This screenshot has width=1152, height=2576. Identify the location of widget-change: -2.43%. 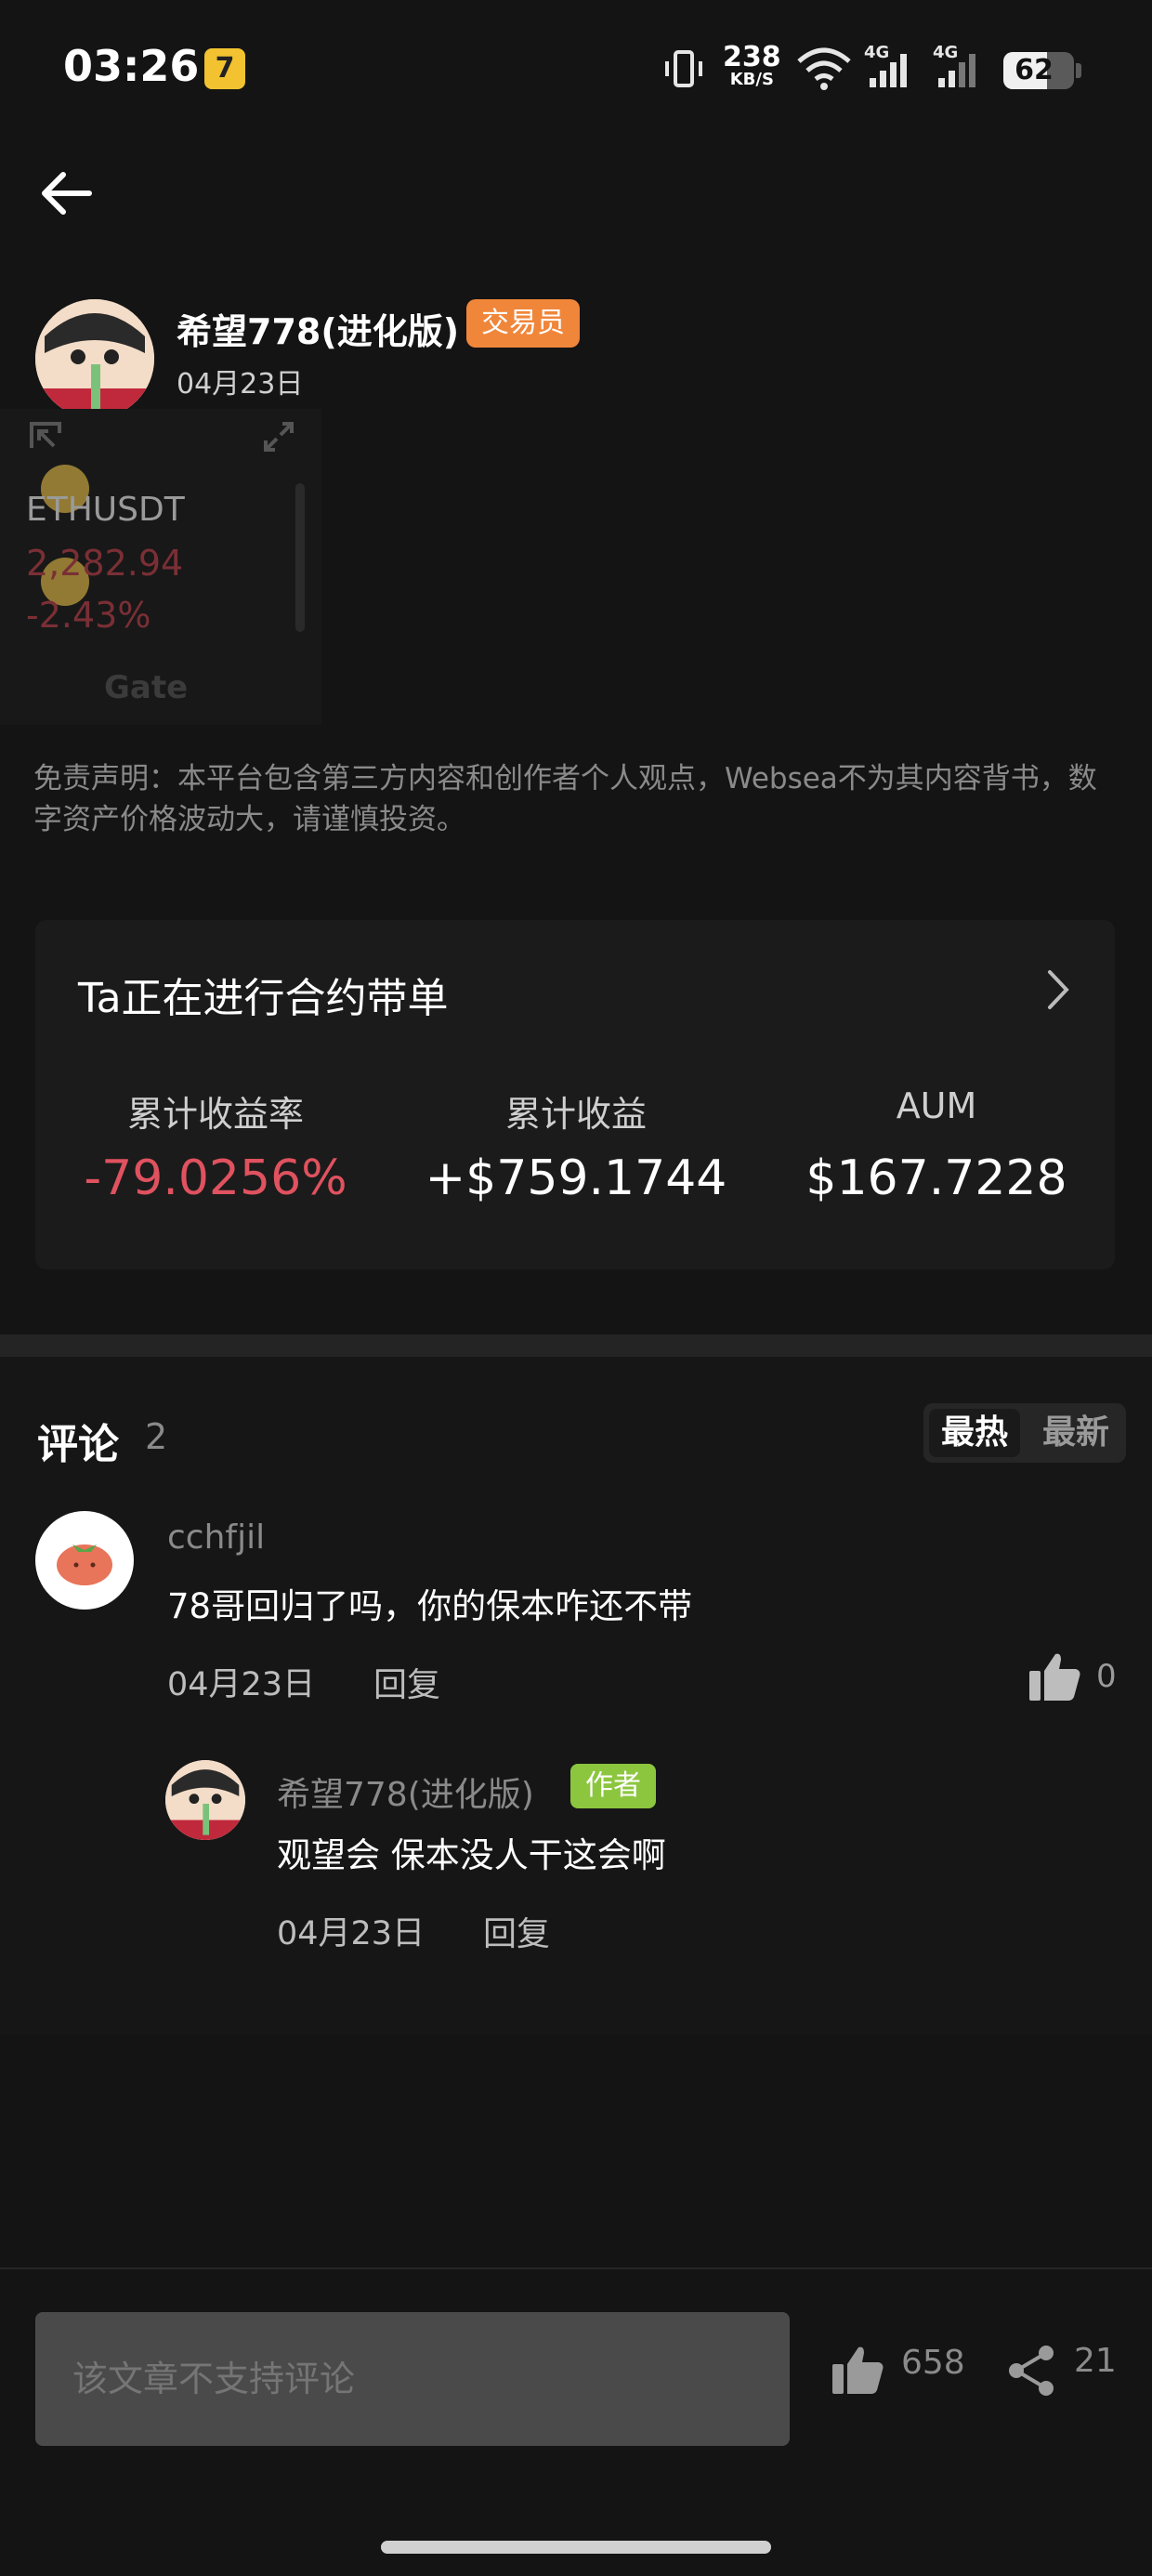
(88, 615).